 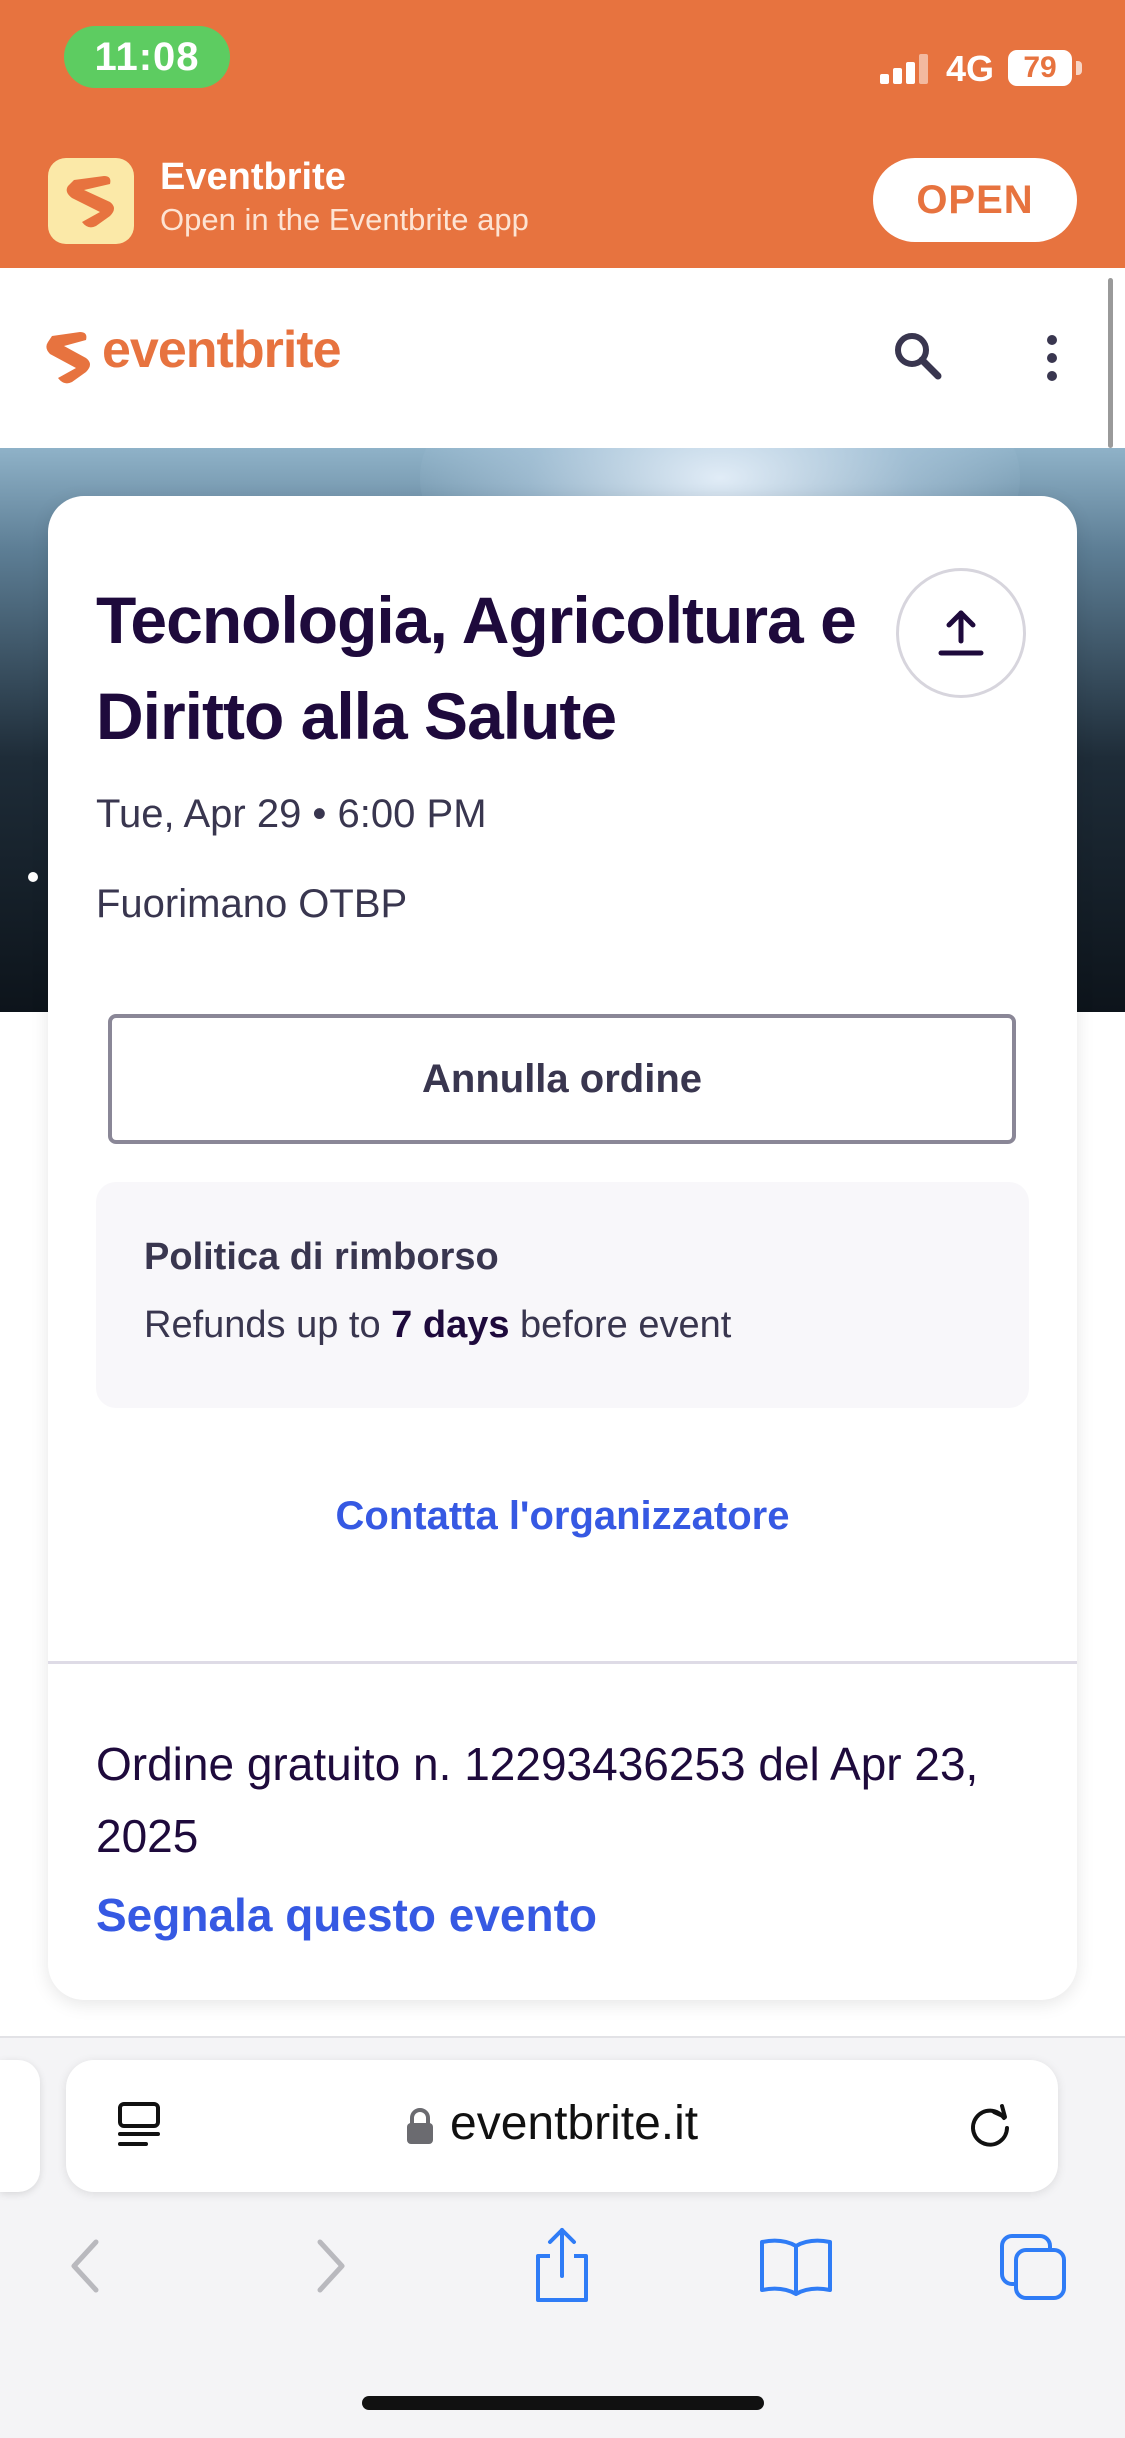 What do you see at coordinates (563, 2403) in the screenshot?
I see `home-indicator` at bounding box center [563, 2403].